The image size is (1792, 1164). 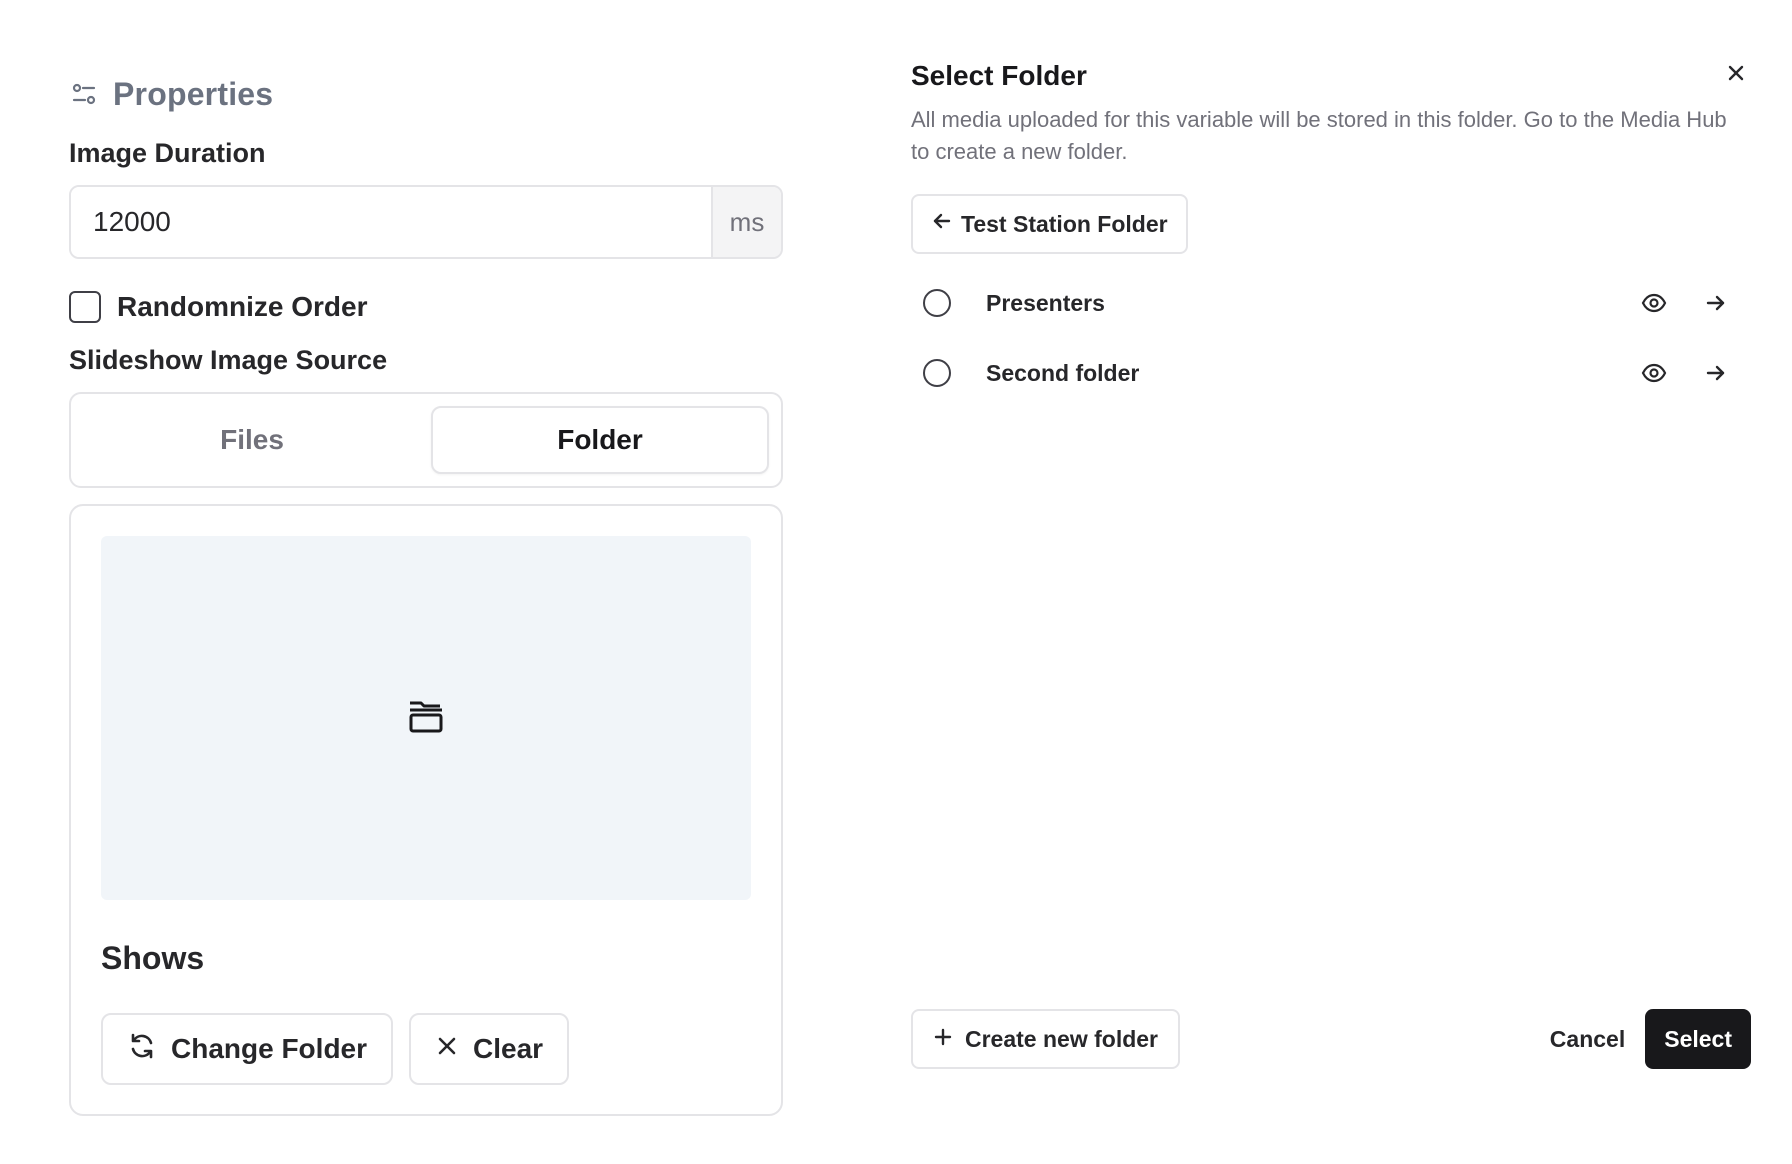 What do you see at coordinates (242, 306) in the screenshot?
I see `randomize-order-label: Randomnize Order` at bounding box center [242, 306].